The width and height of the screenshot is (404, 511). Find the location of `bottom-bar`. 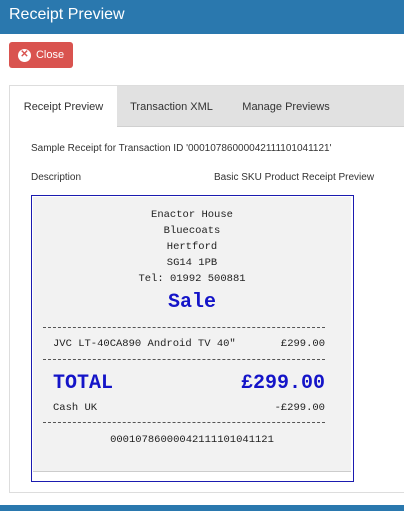

bottom-bar is located at coordinates (202, 508).